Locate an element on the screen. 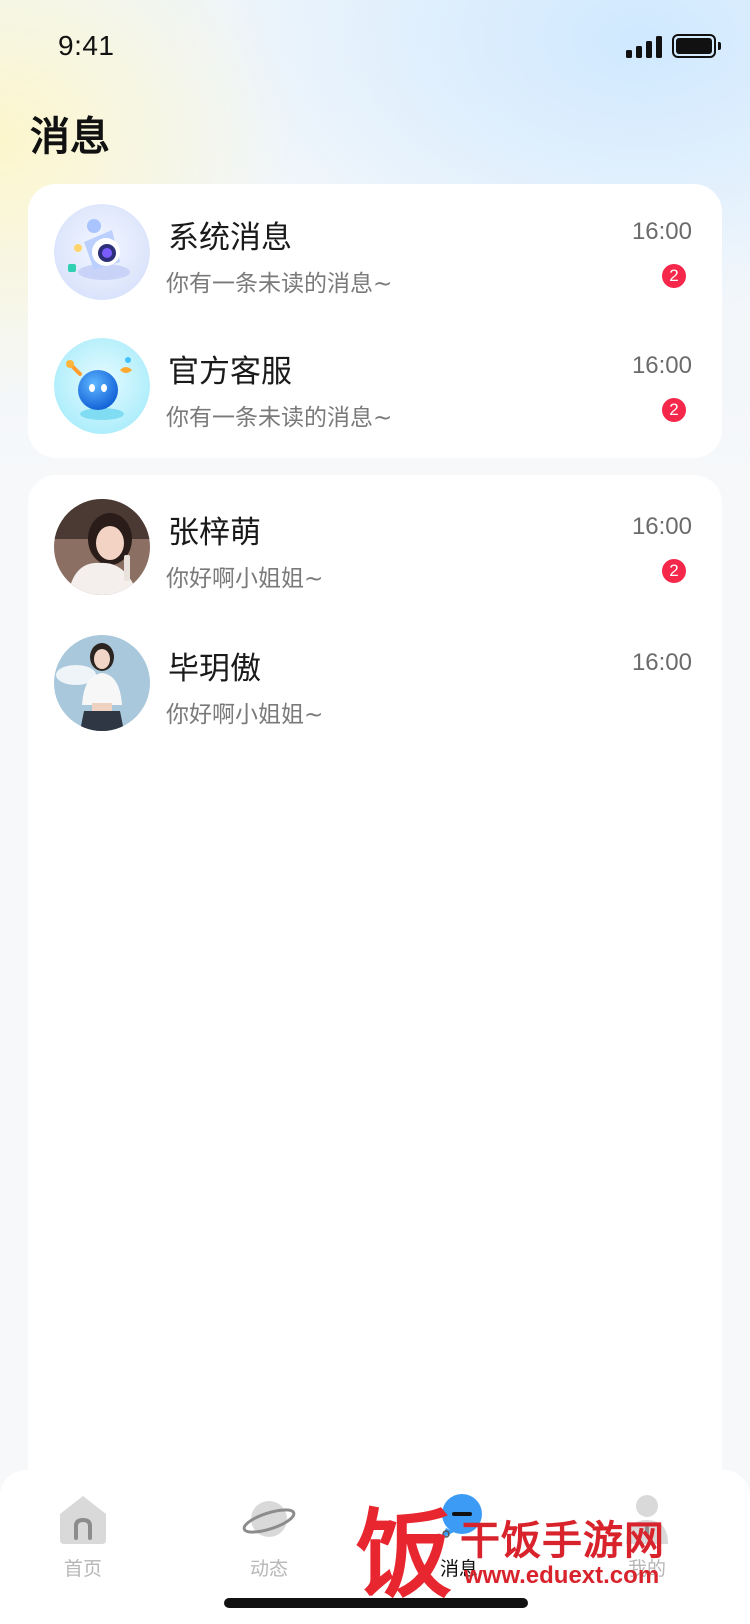  robot-mascot-icon is located at coordinates (102, 386).